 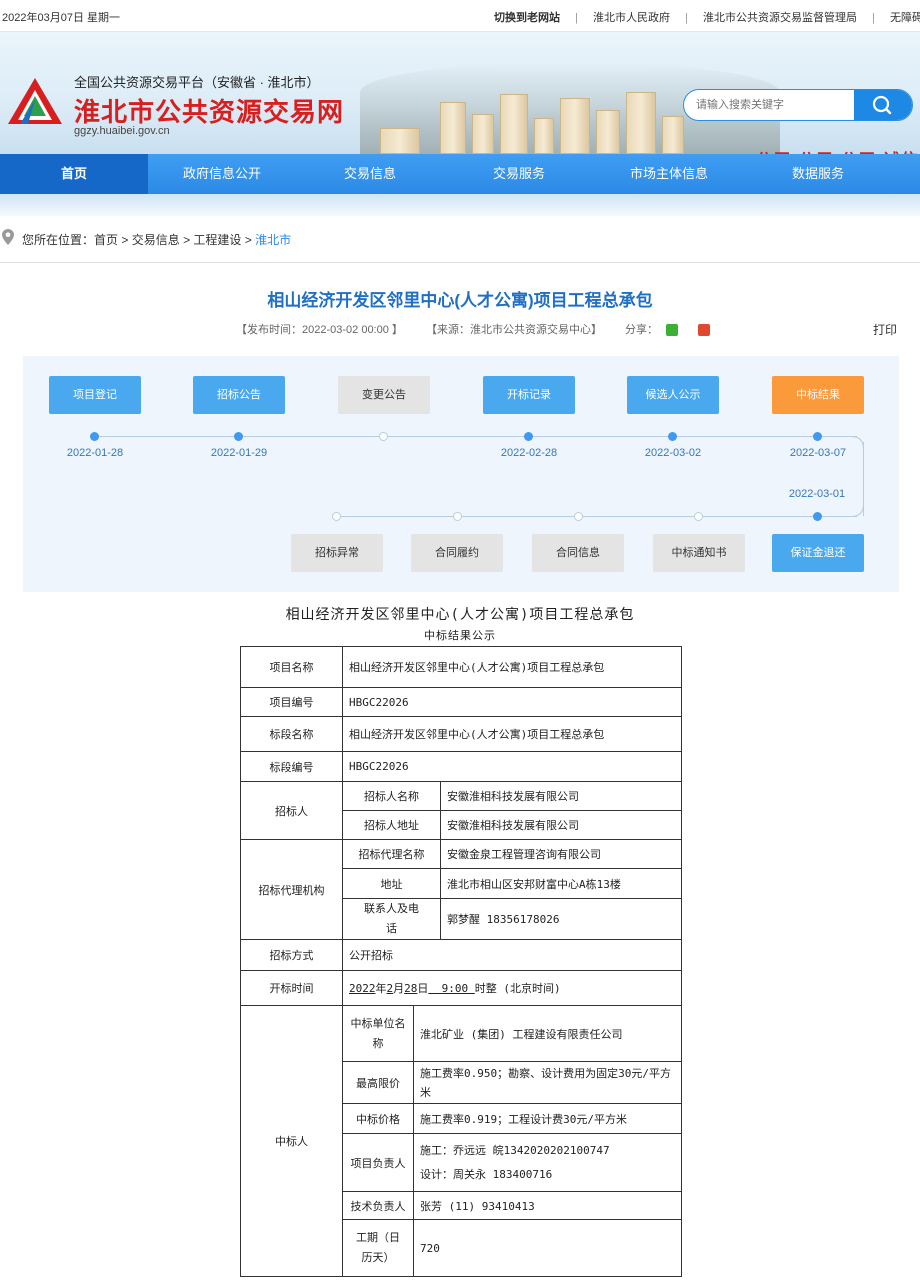 I want to click on cell-value: 张芳 (11) 93410413, so click(x=547, y=1205).